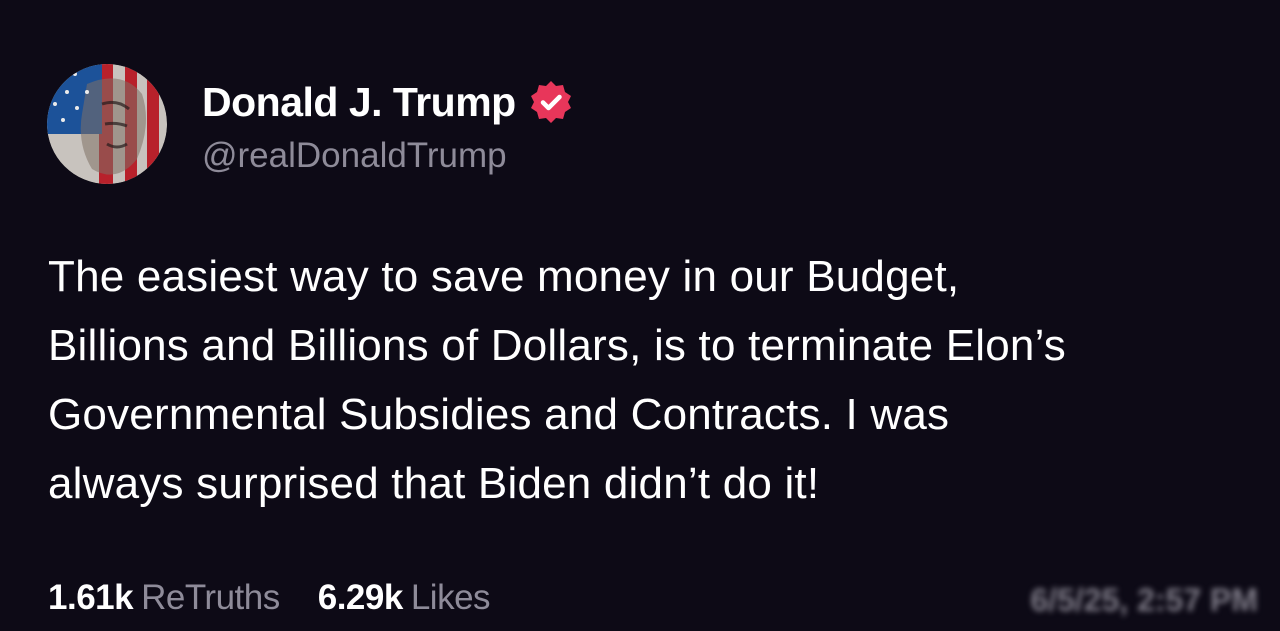 This screenshot has width=1280, height=631. I want to click on profile-avatar, so click(107, 124).